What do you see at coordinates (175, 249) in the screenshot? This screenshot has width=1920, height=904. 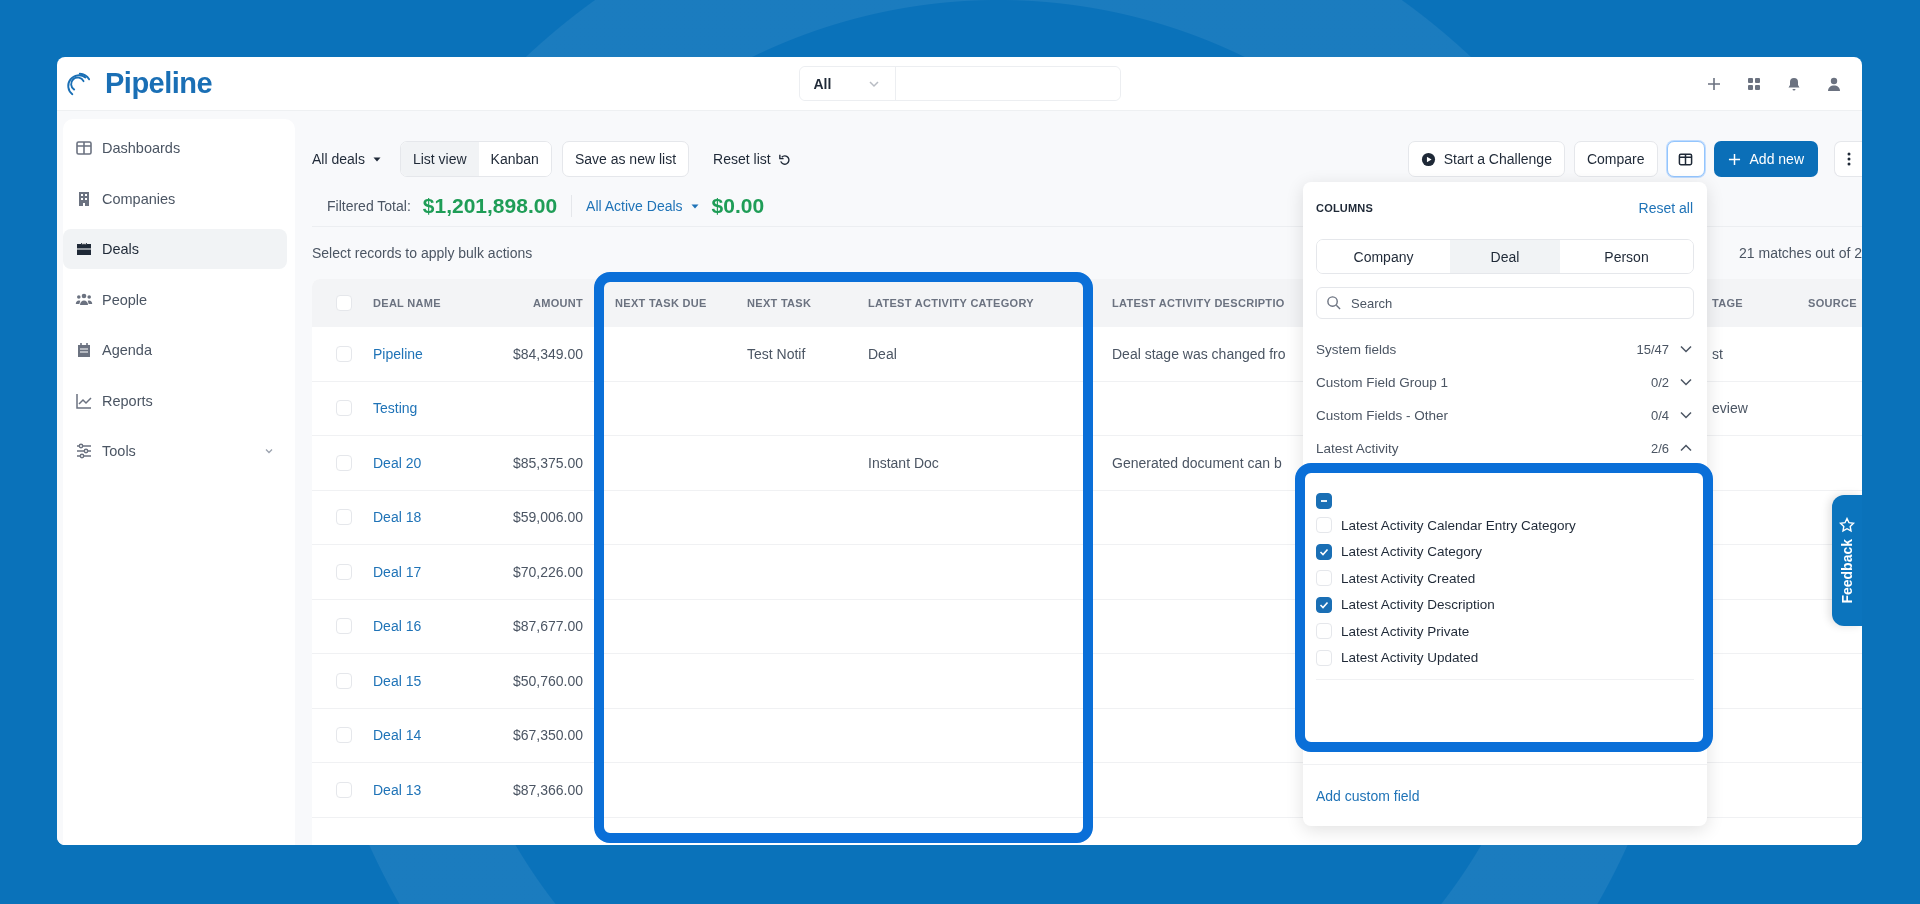 I see `sidebar-item: Deals` at bounding box center [175, 249].